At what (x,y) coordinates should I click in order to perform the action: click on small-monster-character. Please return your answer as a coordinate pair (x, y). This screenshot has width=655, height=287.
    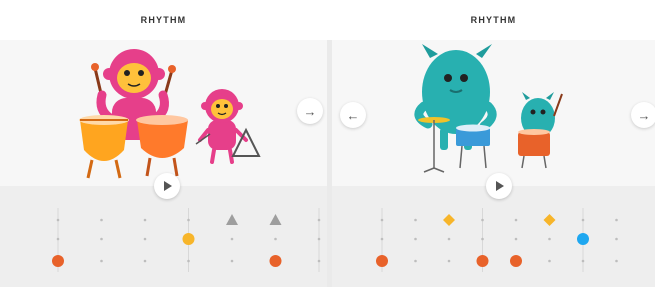
    Looking at the image, I should click on (540, 130).